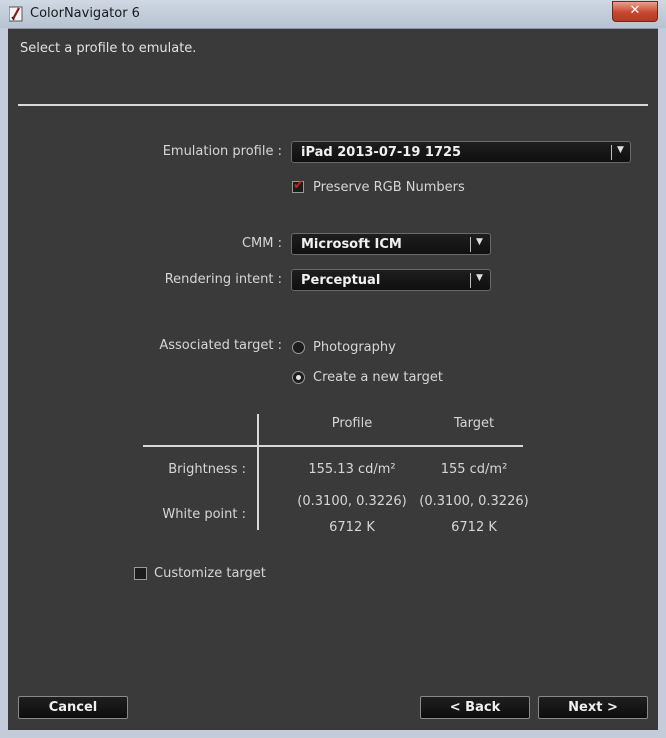 The width and height of the screenshot is (666, 738). Describe the element at coordinates (204, 514) in the screenshot. I see `white-point-label: White point :` at that location.